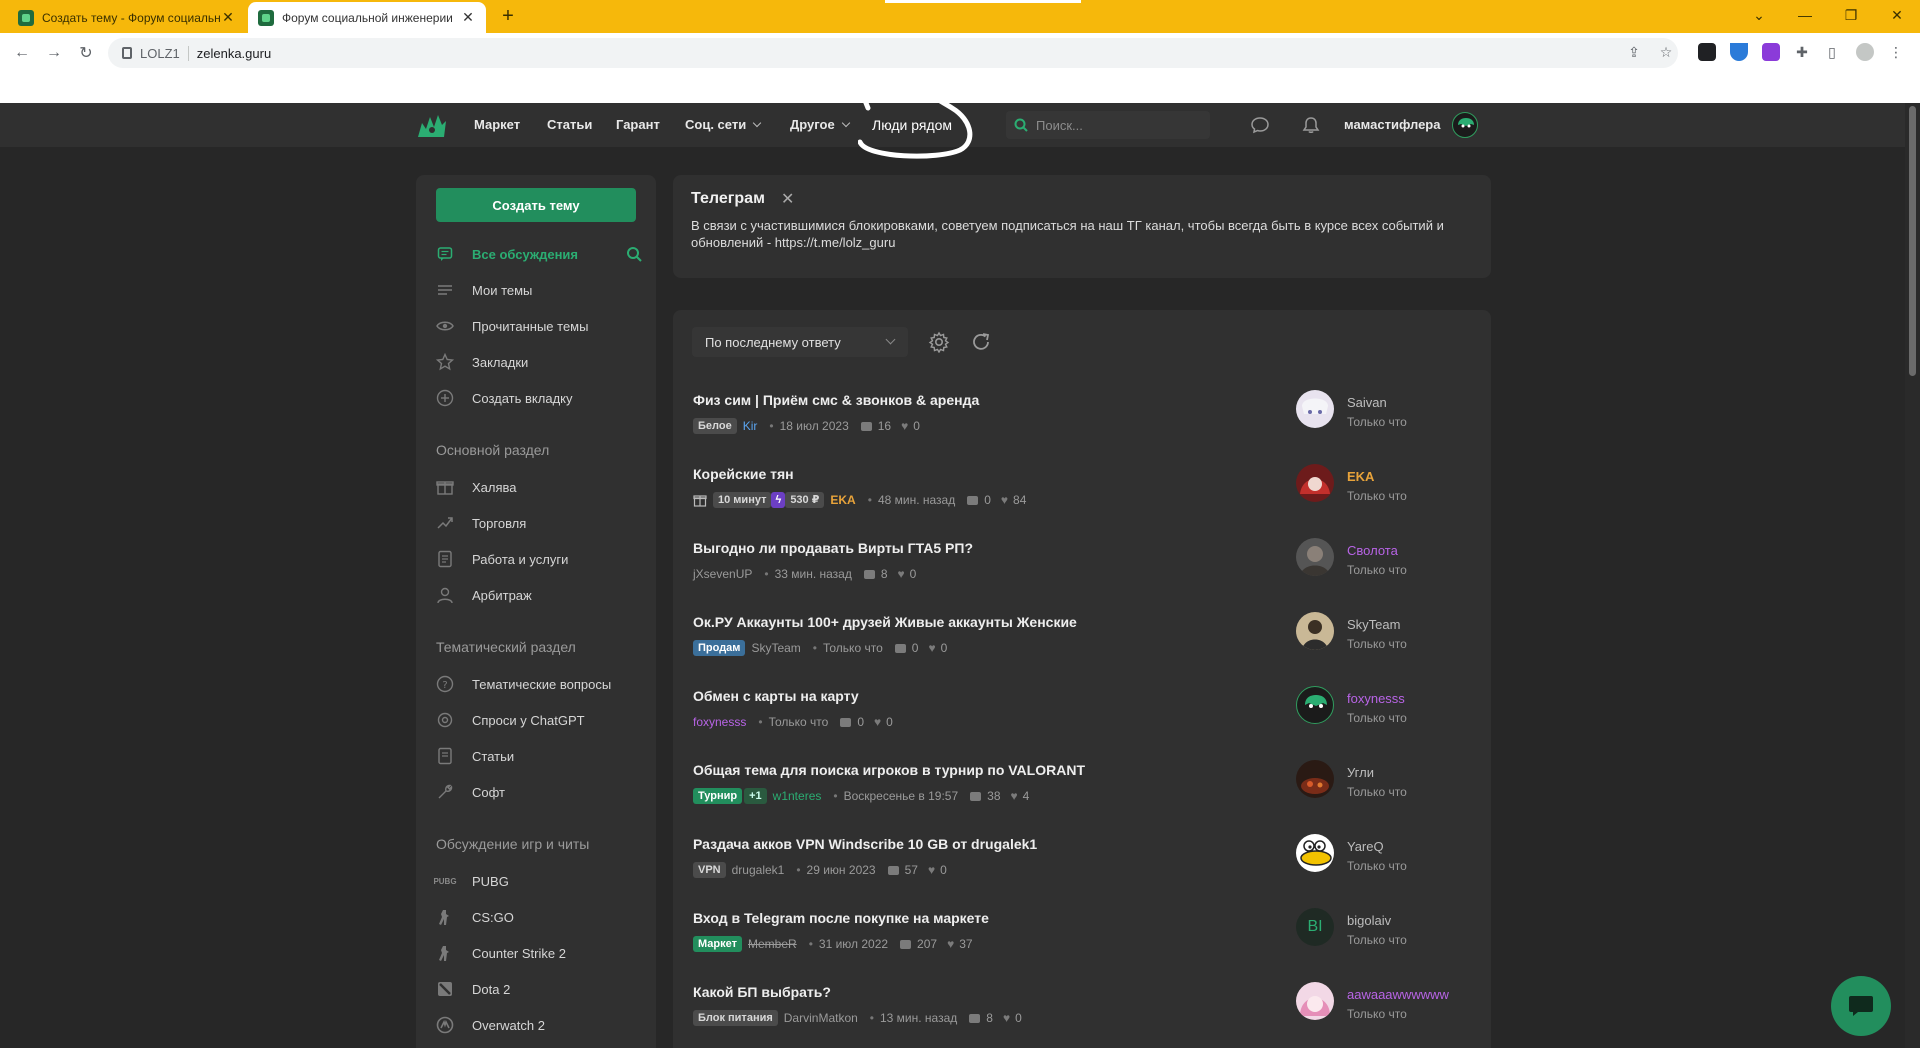 The image size is (1920, 1048). Describe the element at coordinates (22, 53) in the screenshot. I see `back-icon: ←` at that location.